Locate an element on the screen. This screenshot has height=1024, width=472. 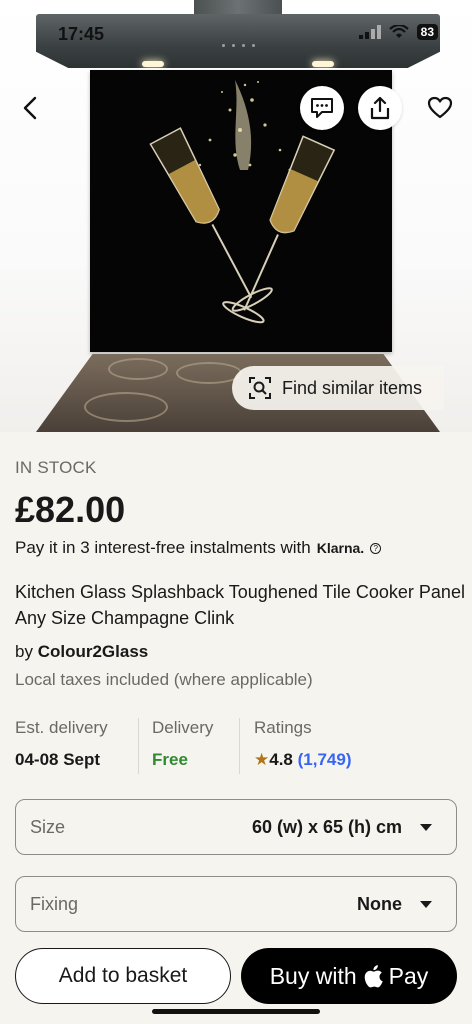
chevron-left-icon is located at coordinates (30, 108).